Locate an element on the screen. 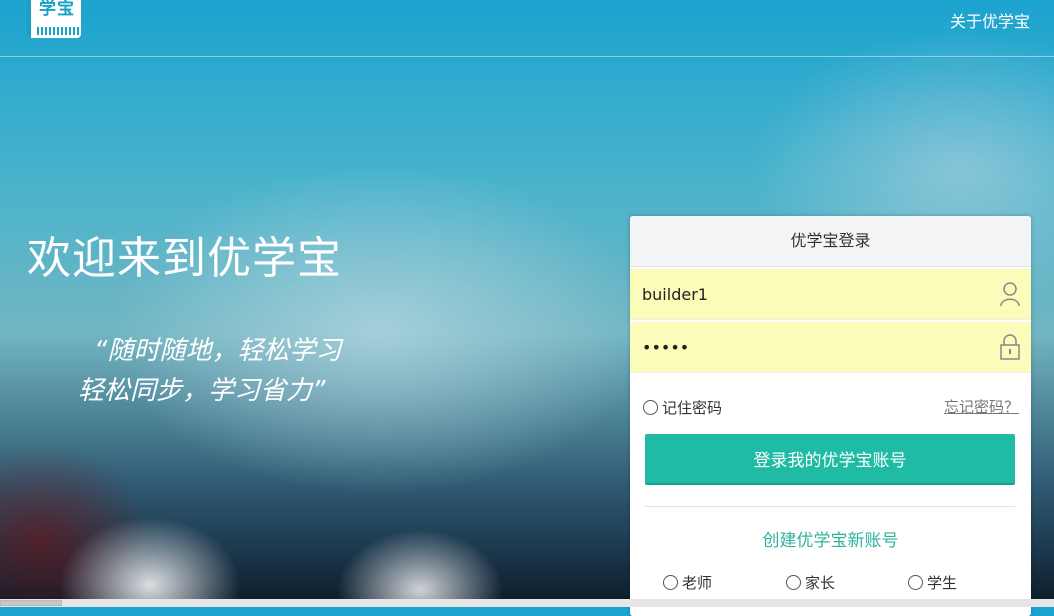 Image resolution: width=1054 pixels, height=616 pixels. scrollbar-thumb is located at coordinates (31, 603).